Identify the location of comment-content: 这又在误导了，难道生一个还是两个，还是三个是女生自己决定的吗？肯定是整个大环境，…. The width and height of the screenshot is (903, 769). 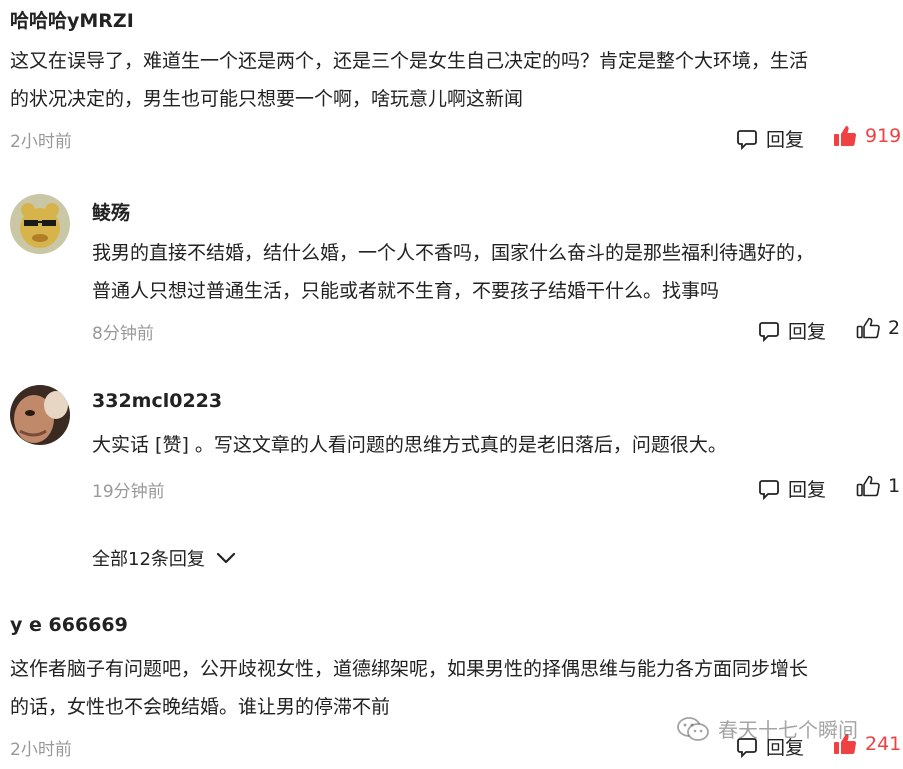
(409, 80).